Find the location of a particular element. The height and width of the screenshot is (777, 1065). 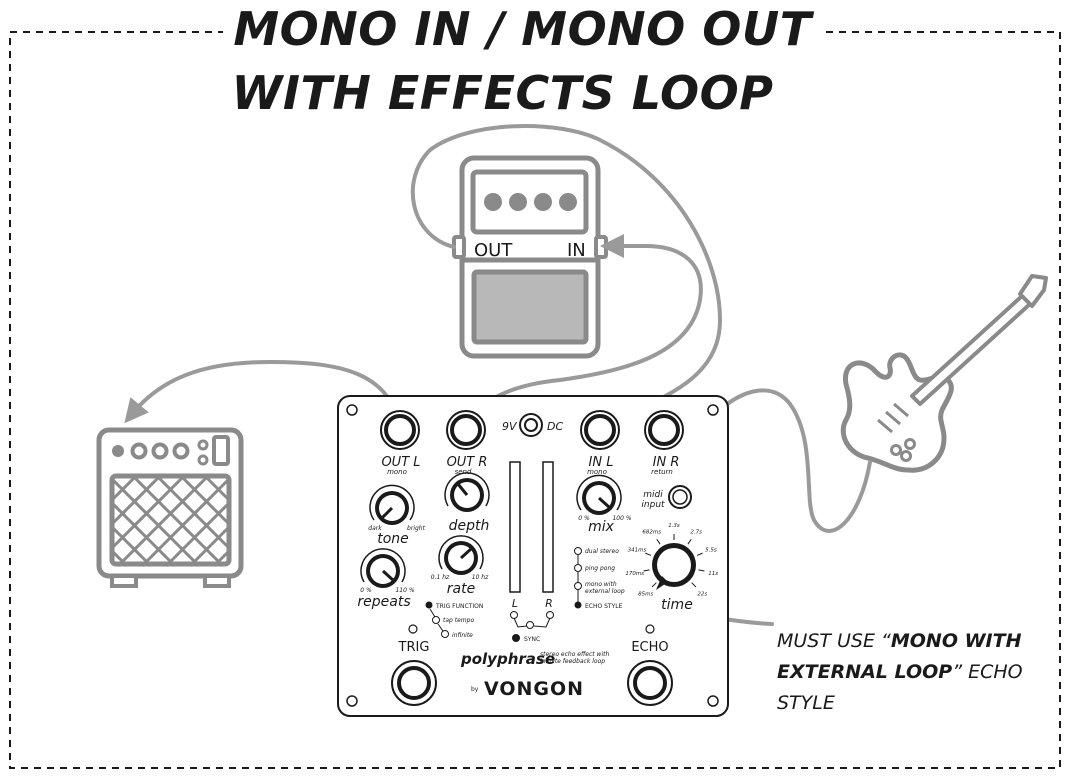

jack-out-l is located at coordinates (400, 430).